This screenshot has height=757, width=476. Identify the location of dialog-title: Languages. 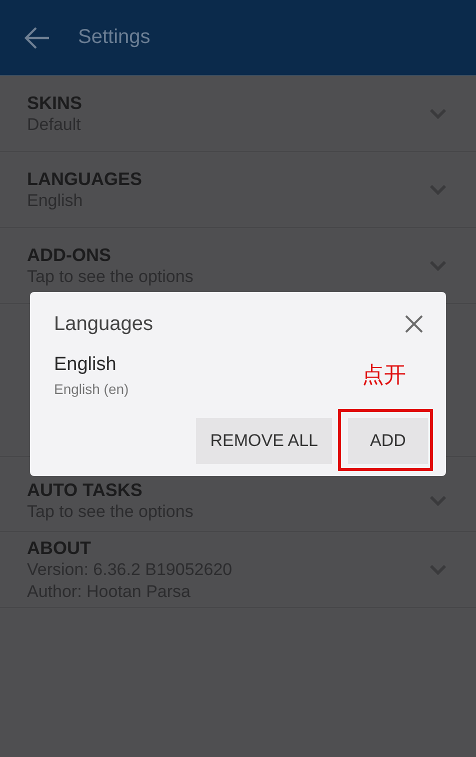
(103, 324).